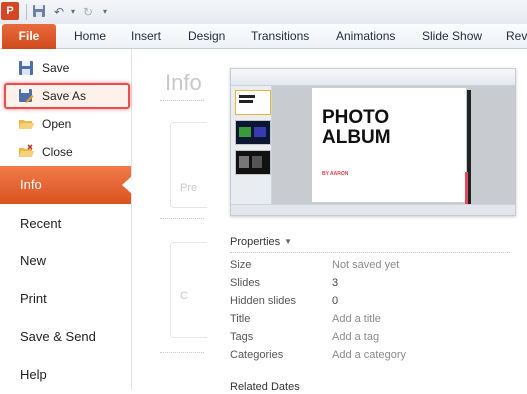 The width and height of the screenshot is (527, 394). Describe the element at coordinates (58, 336) in the screenshot. I see `menu-save-and-send-label: Save & Send` at that location.